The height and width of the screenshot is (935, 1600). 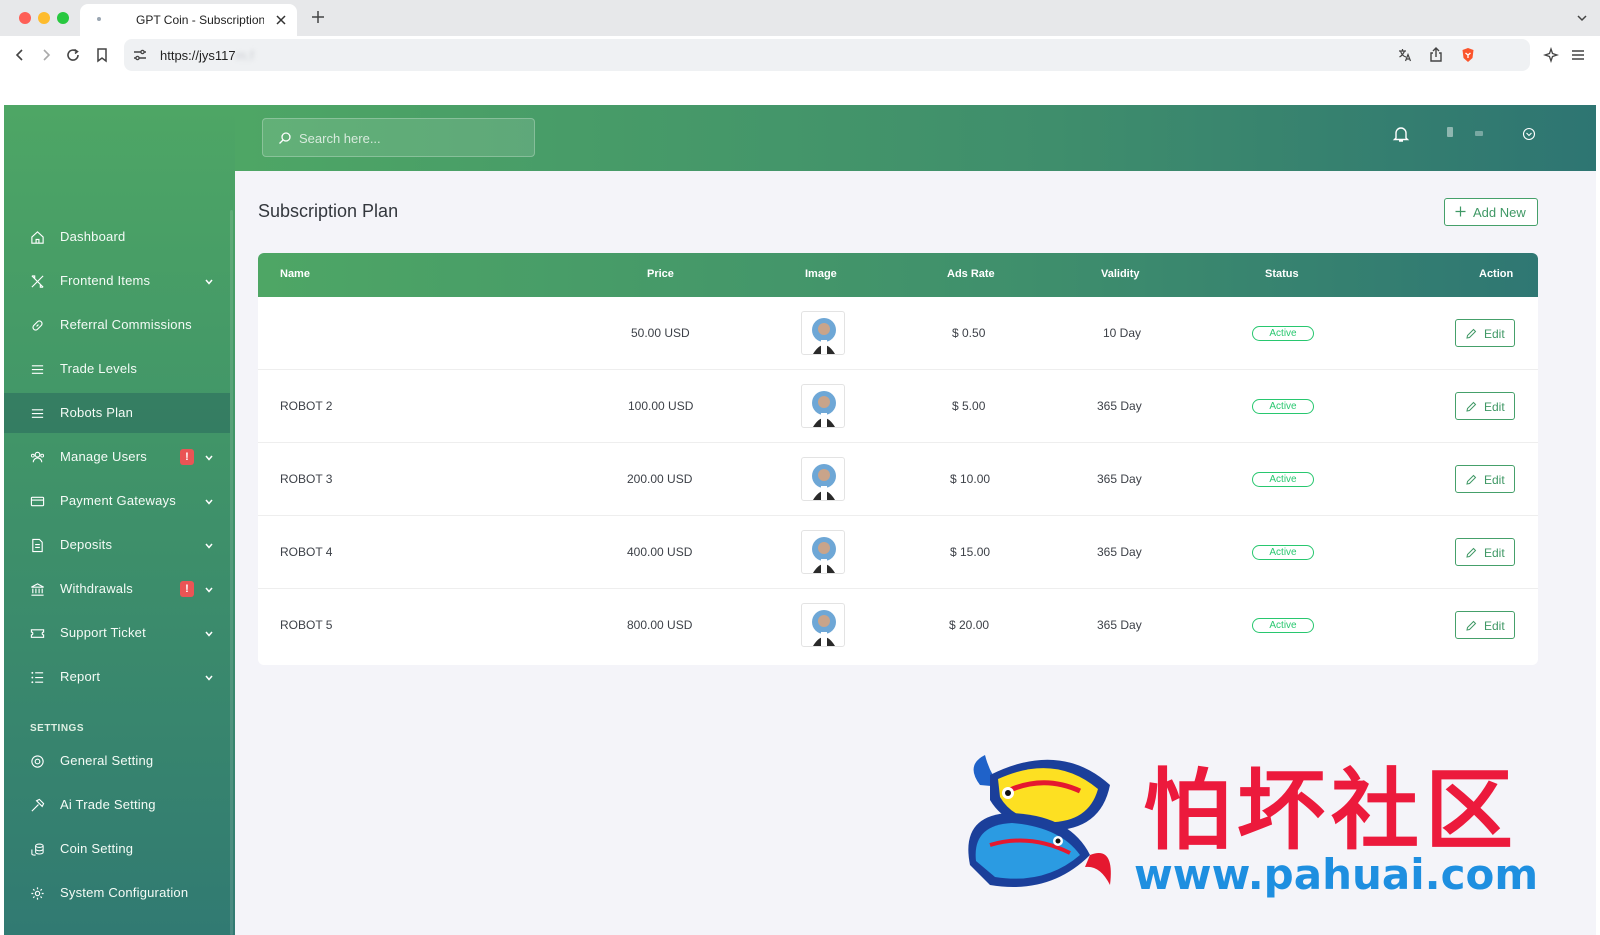 I want to click on bank-icon, so click(x=37, y=589).